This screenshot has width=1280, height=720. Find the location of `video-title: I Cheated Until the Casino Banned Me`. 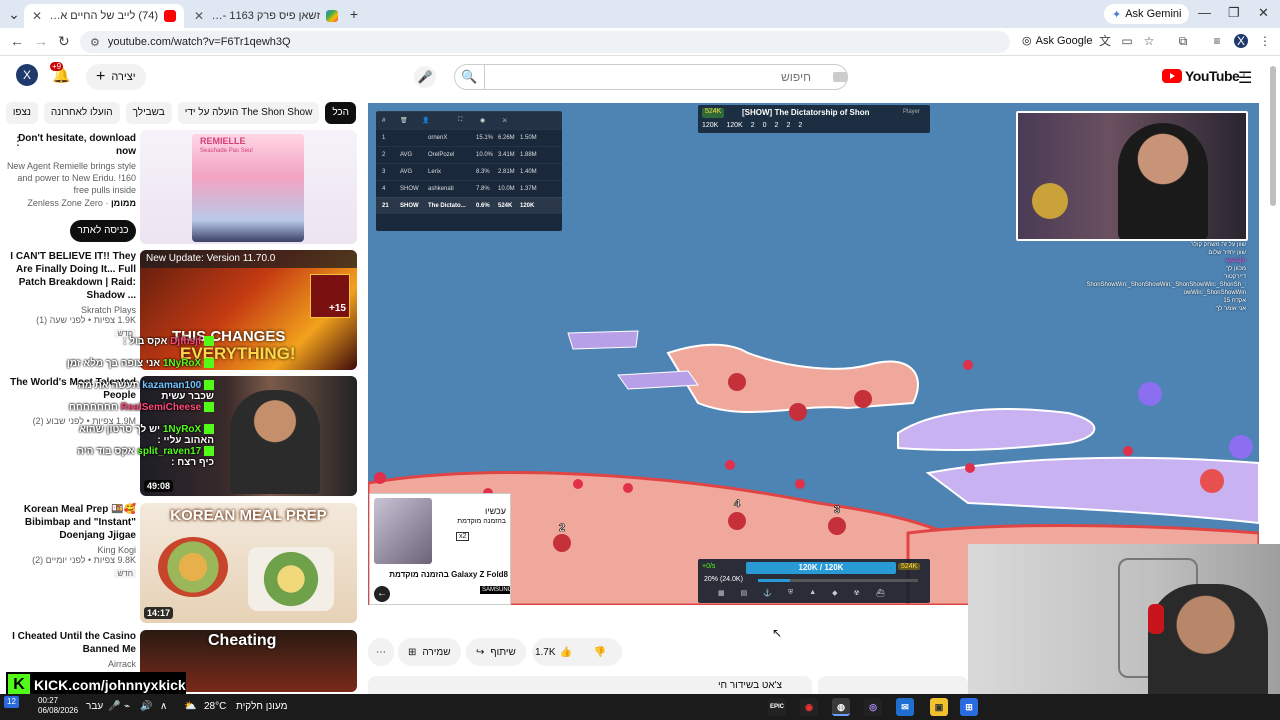

video-title: I Cheated Until the Casino Banned Me is located at coordinates (74, 643).